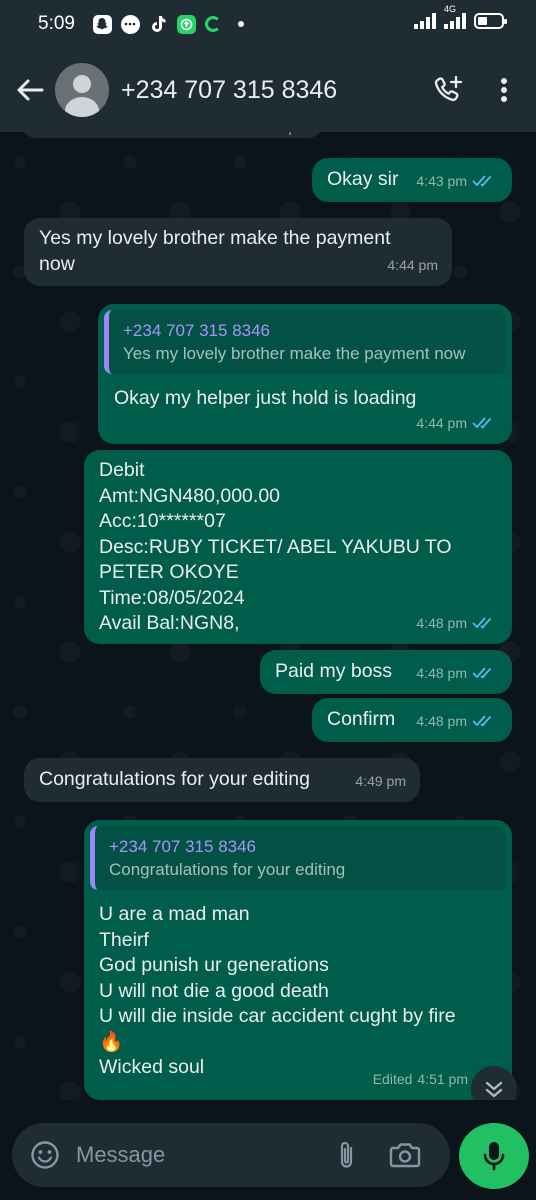 The height and width of the screenshot is (1200, 536). I want to click on dot-icon, so click(240, 24).